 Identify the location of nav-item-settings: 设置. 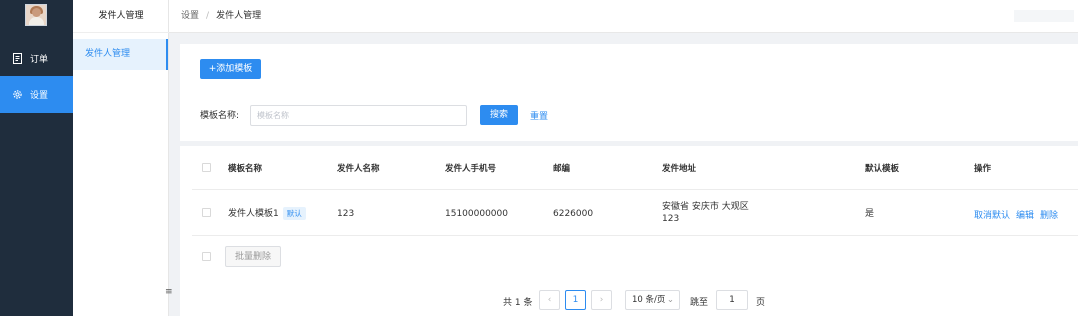
(36, 94).